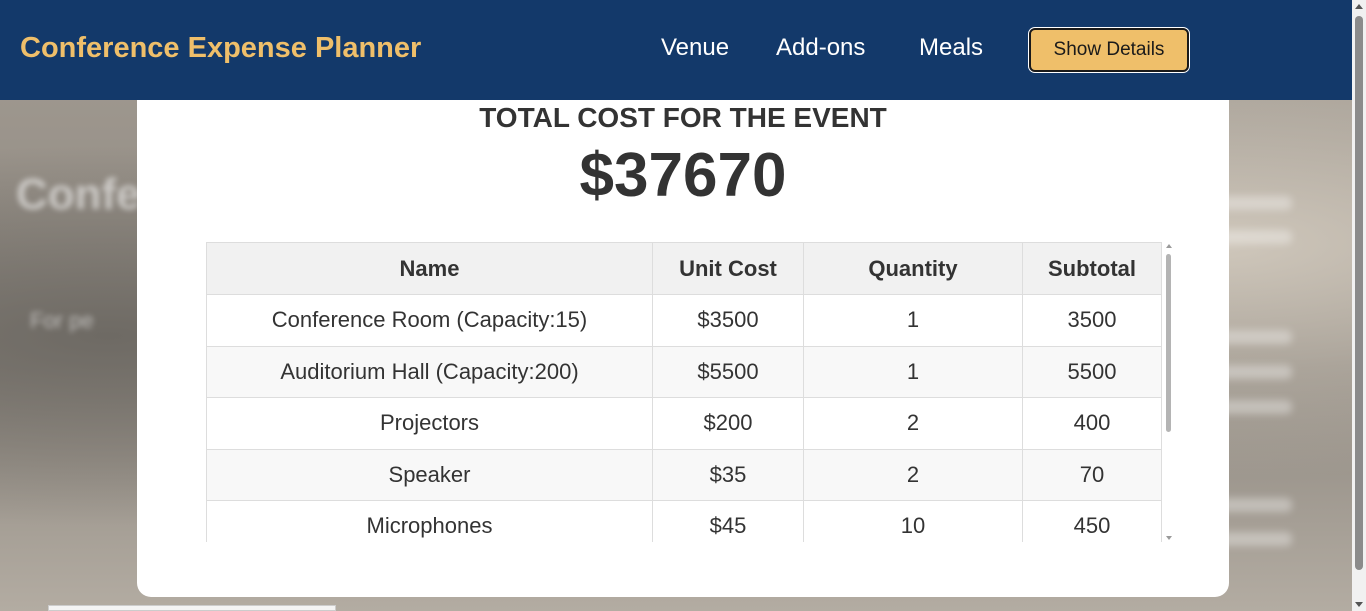 The image size is (1366, 611). I want to click on nav-meals-link: Meals, so click(951, 48).